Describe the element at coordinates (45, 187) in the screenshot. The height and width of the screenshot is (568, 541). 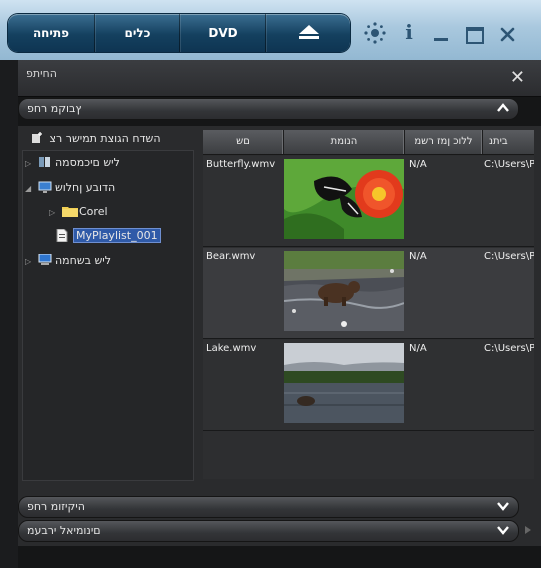
I see `desktop-icon` at that location.